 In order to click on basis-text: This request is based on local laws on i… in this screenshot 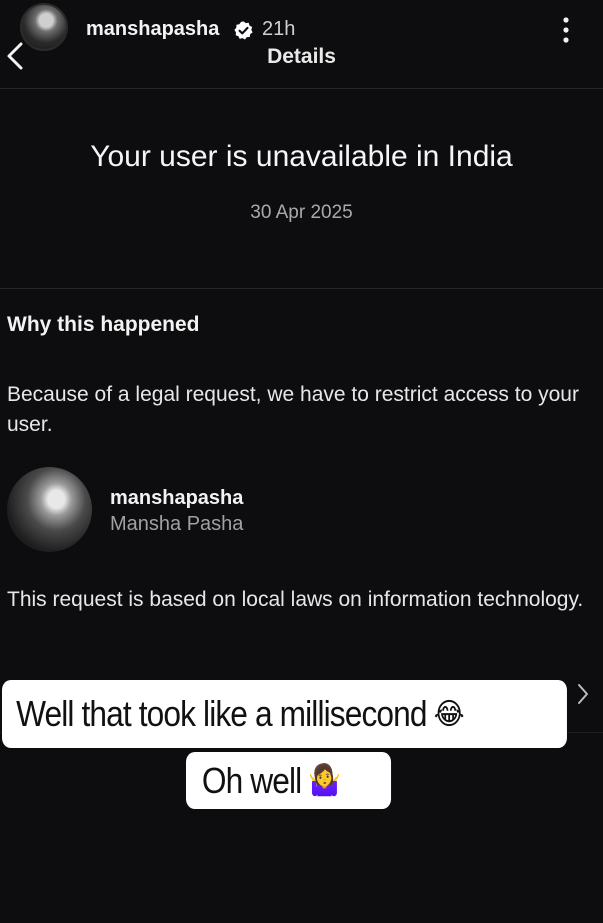, I will do `click(295, 599)`.